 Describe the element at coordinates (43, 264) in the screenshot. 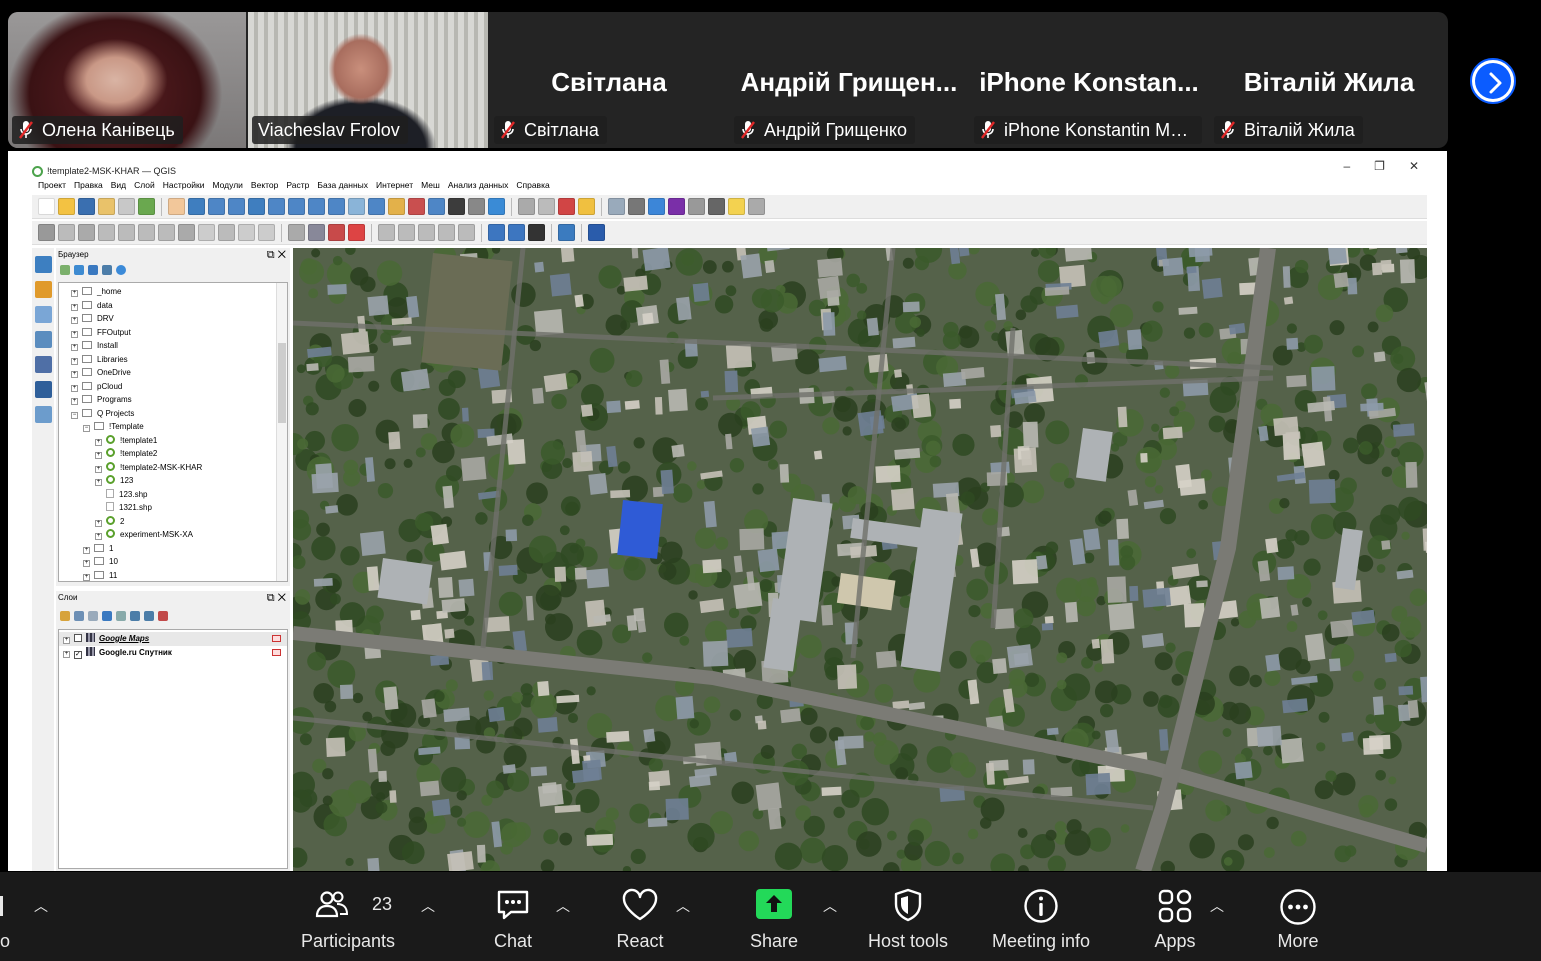

I see `add-vector-layer-icon` at that location.